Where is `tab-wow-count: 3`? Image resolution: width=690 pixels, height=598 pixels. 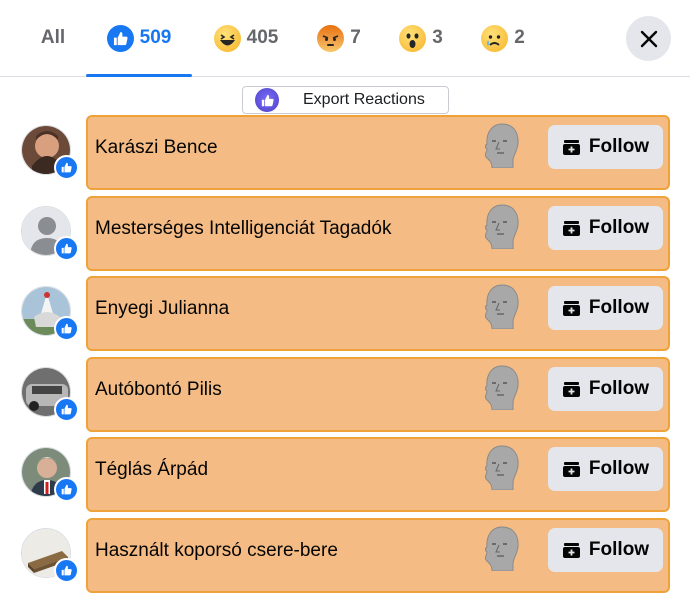
tab-wow-count: 3 is located at coordinates (437, 37).